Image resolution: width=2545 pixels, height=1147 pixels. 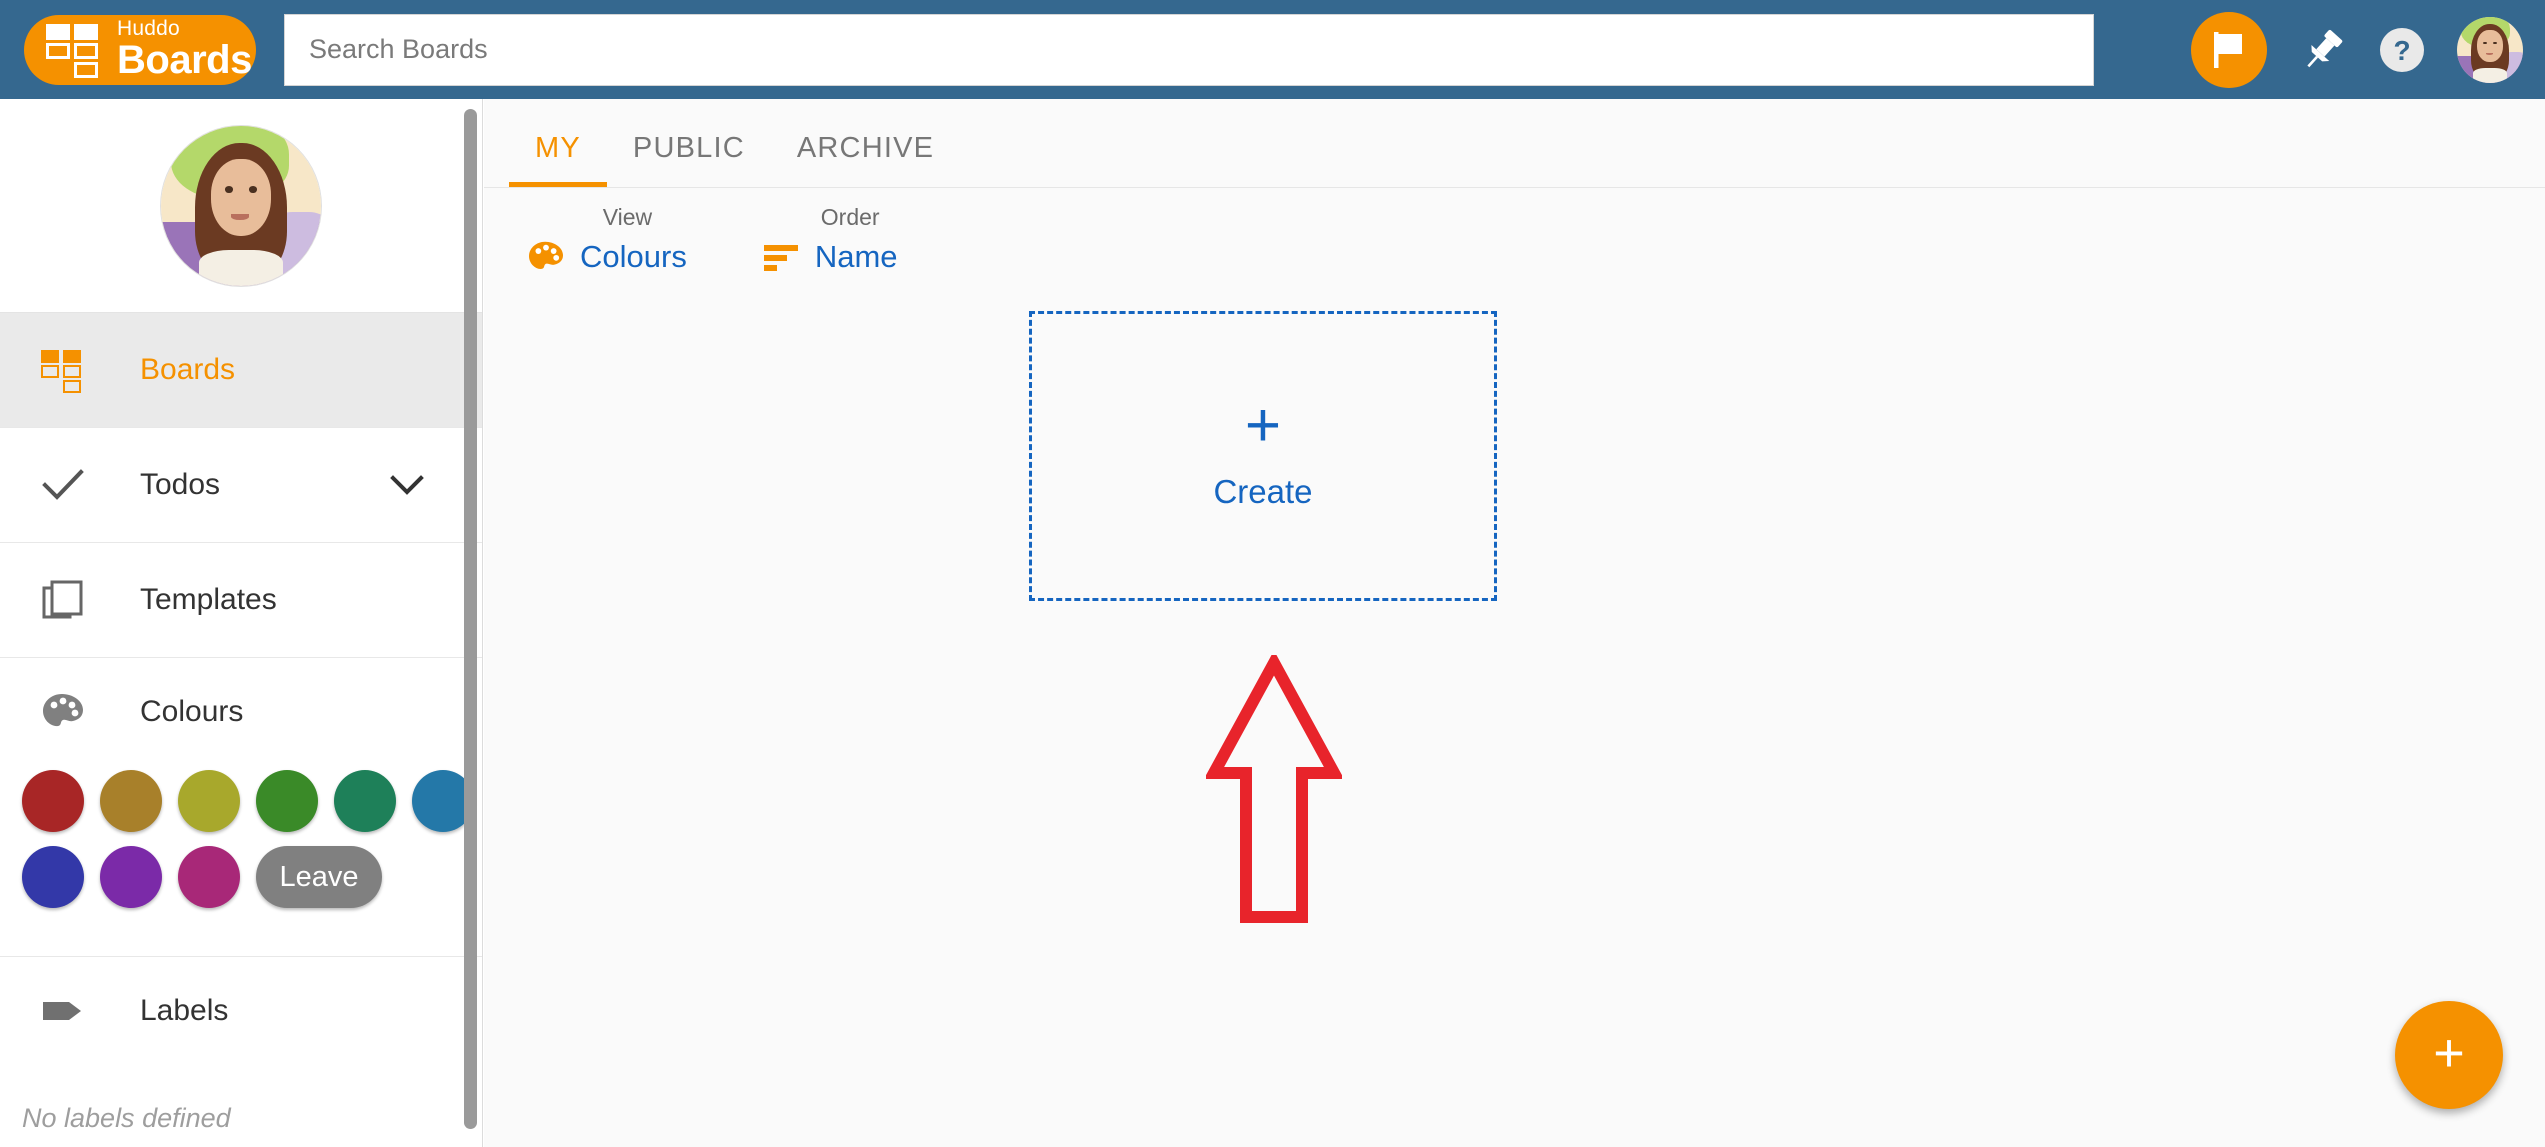 I want to click on sidebar-avatar, so click(x=241, y=205).